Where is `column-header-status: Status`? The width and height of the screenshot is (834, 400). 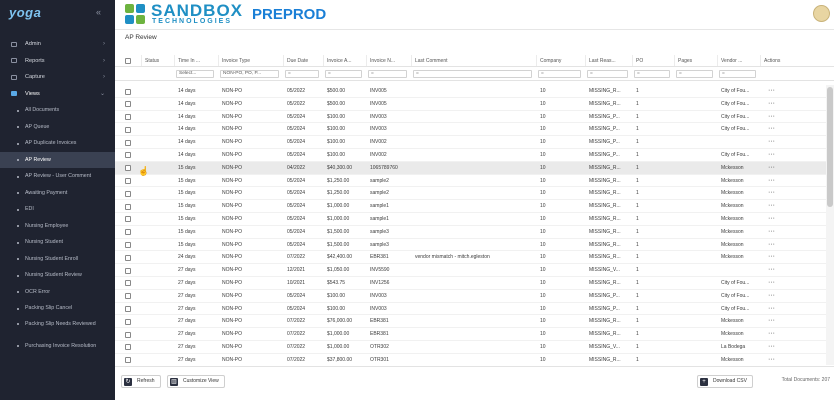 column-header-status: Status is located at coordinates (157, 60).